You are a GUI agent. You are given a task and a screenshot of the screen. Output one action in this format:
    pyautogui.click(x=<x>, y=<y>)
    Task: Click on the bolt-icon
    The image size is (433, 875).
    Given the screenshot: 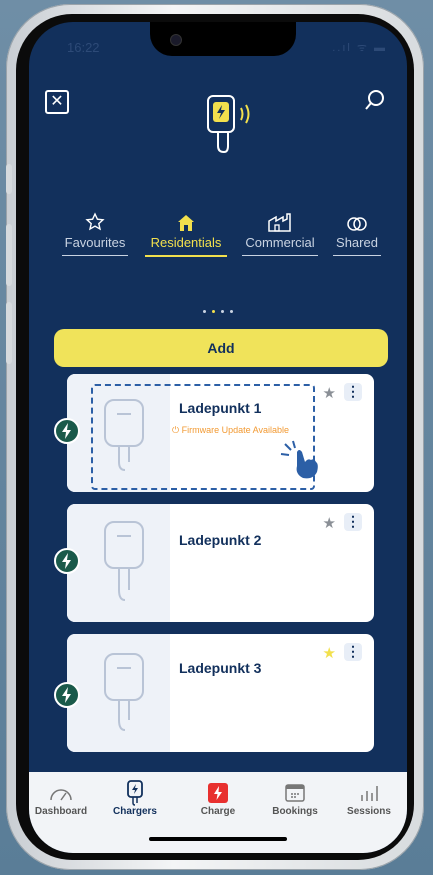 What is the action you would take?
    pyautogui.click(x=218, y=793)
    